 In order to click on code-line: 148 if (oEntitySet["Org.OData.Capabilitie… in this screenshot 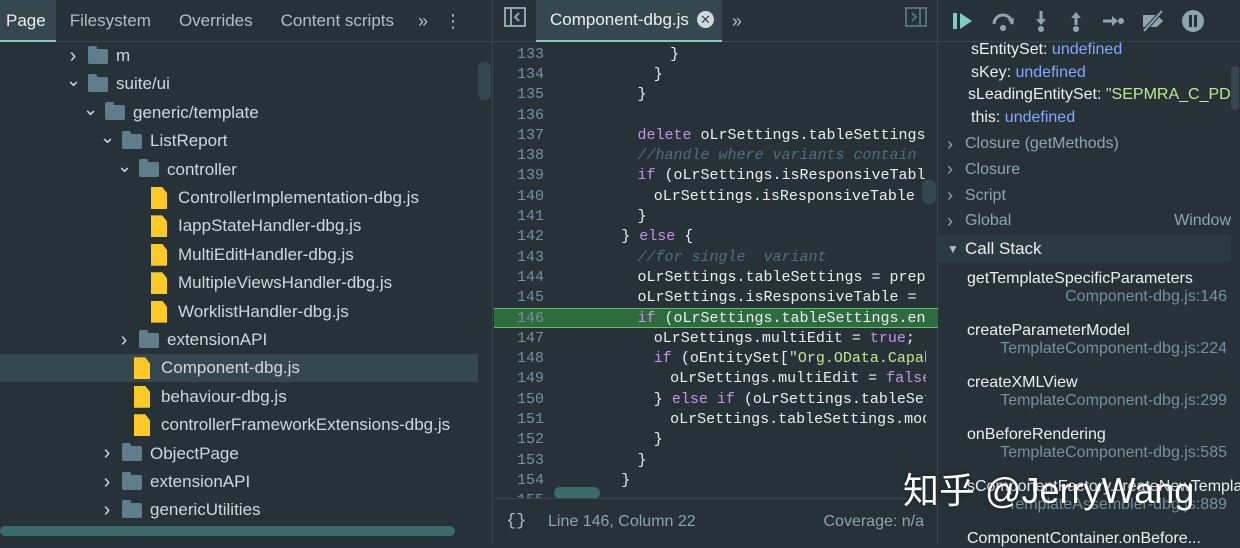, I will do `click(716, 359)`.